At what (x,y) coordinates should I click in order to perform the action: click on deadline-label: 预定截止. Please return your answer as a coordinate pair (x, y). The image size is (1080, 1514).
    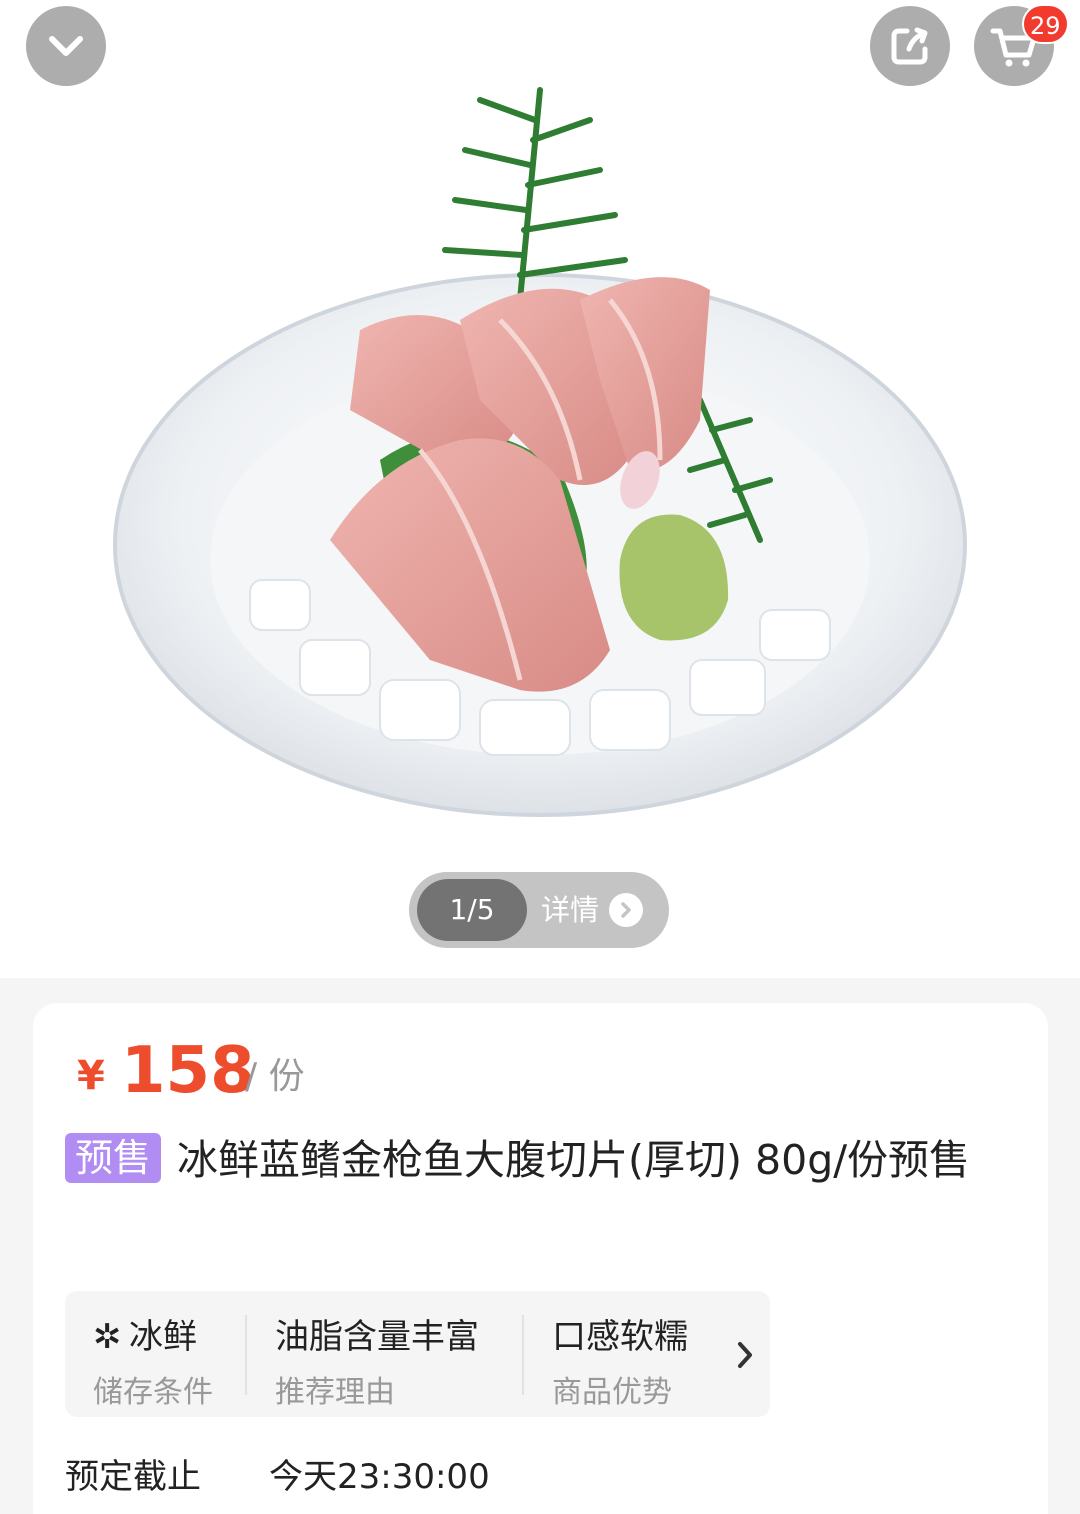
    Looking at the image, I should click on (133, 1477).